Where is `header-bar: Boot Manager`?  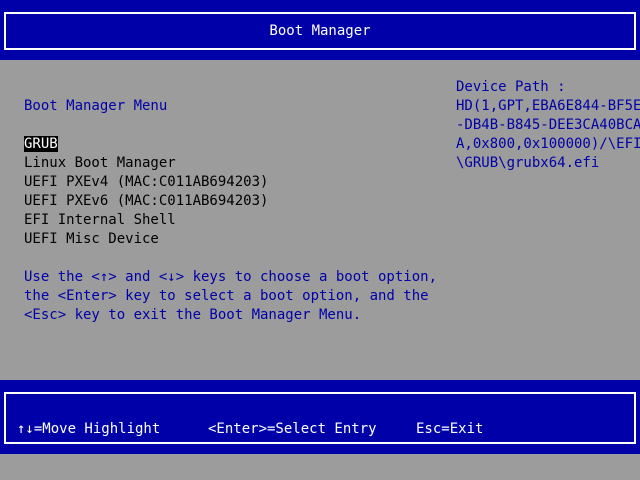 header-bar: Boot Manager is located at coordinates (320, 30).